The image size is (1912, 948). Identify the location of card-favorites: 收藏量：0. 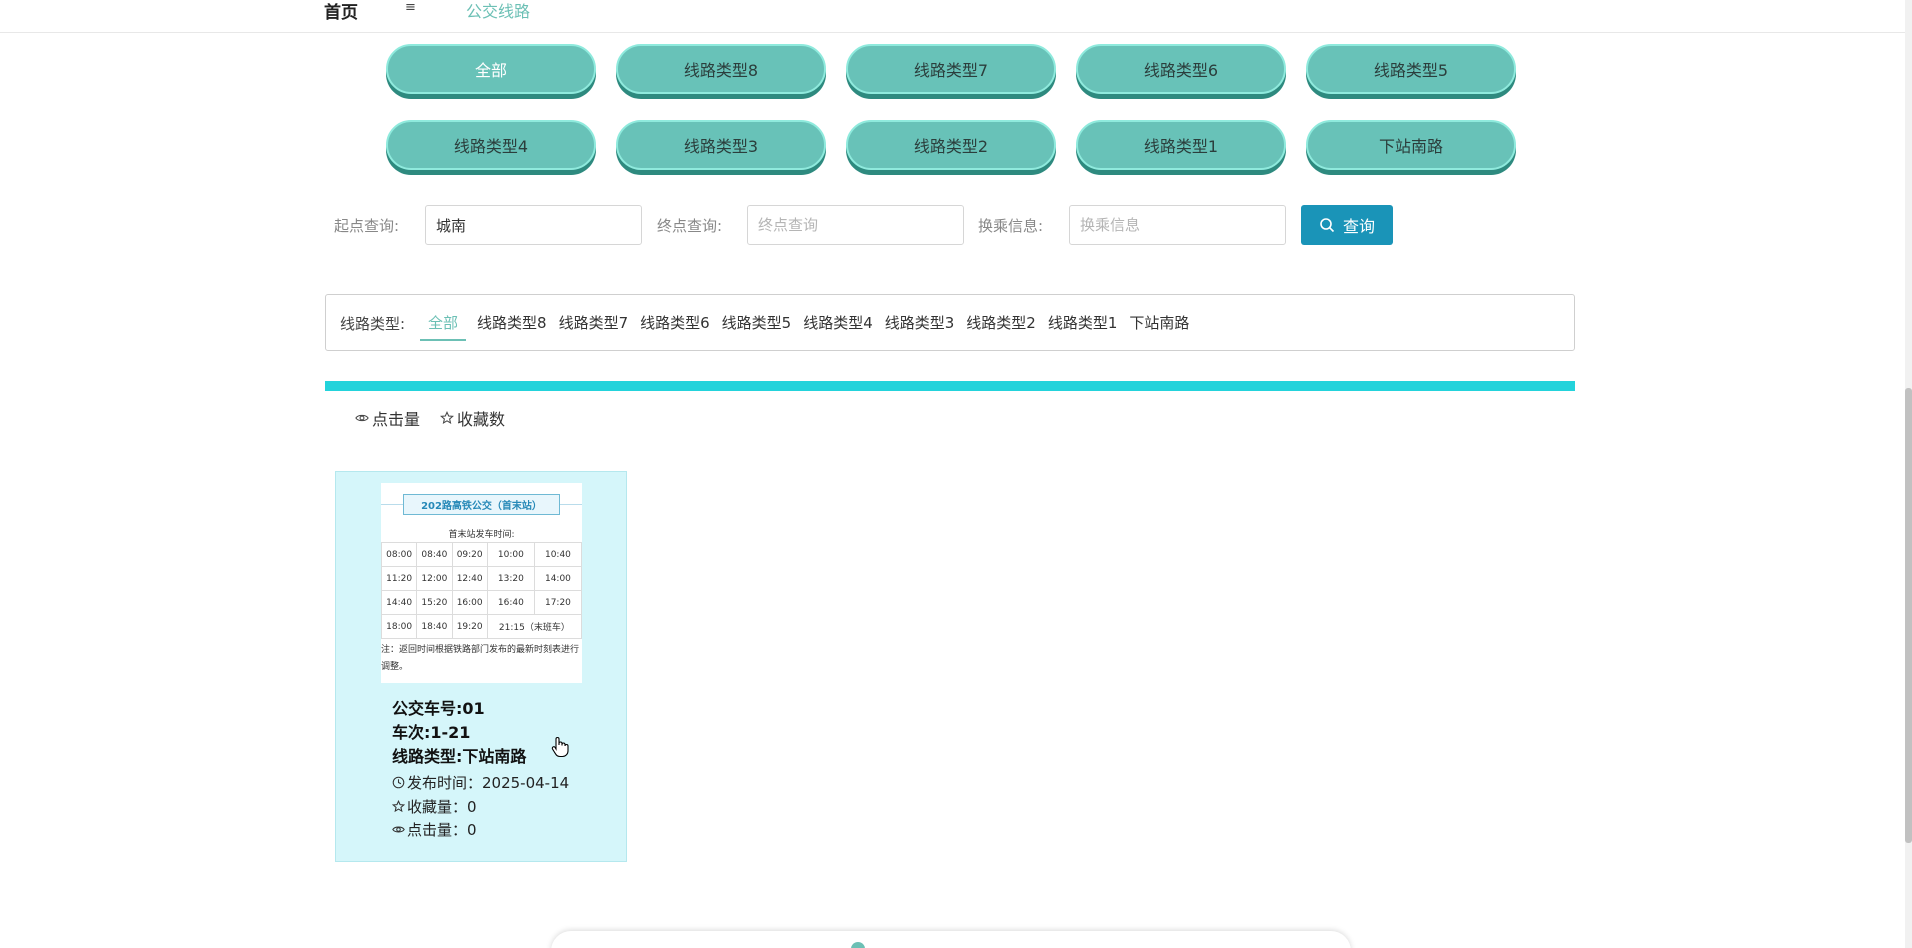
(434, 806).